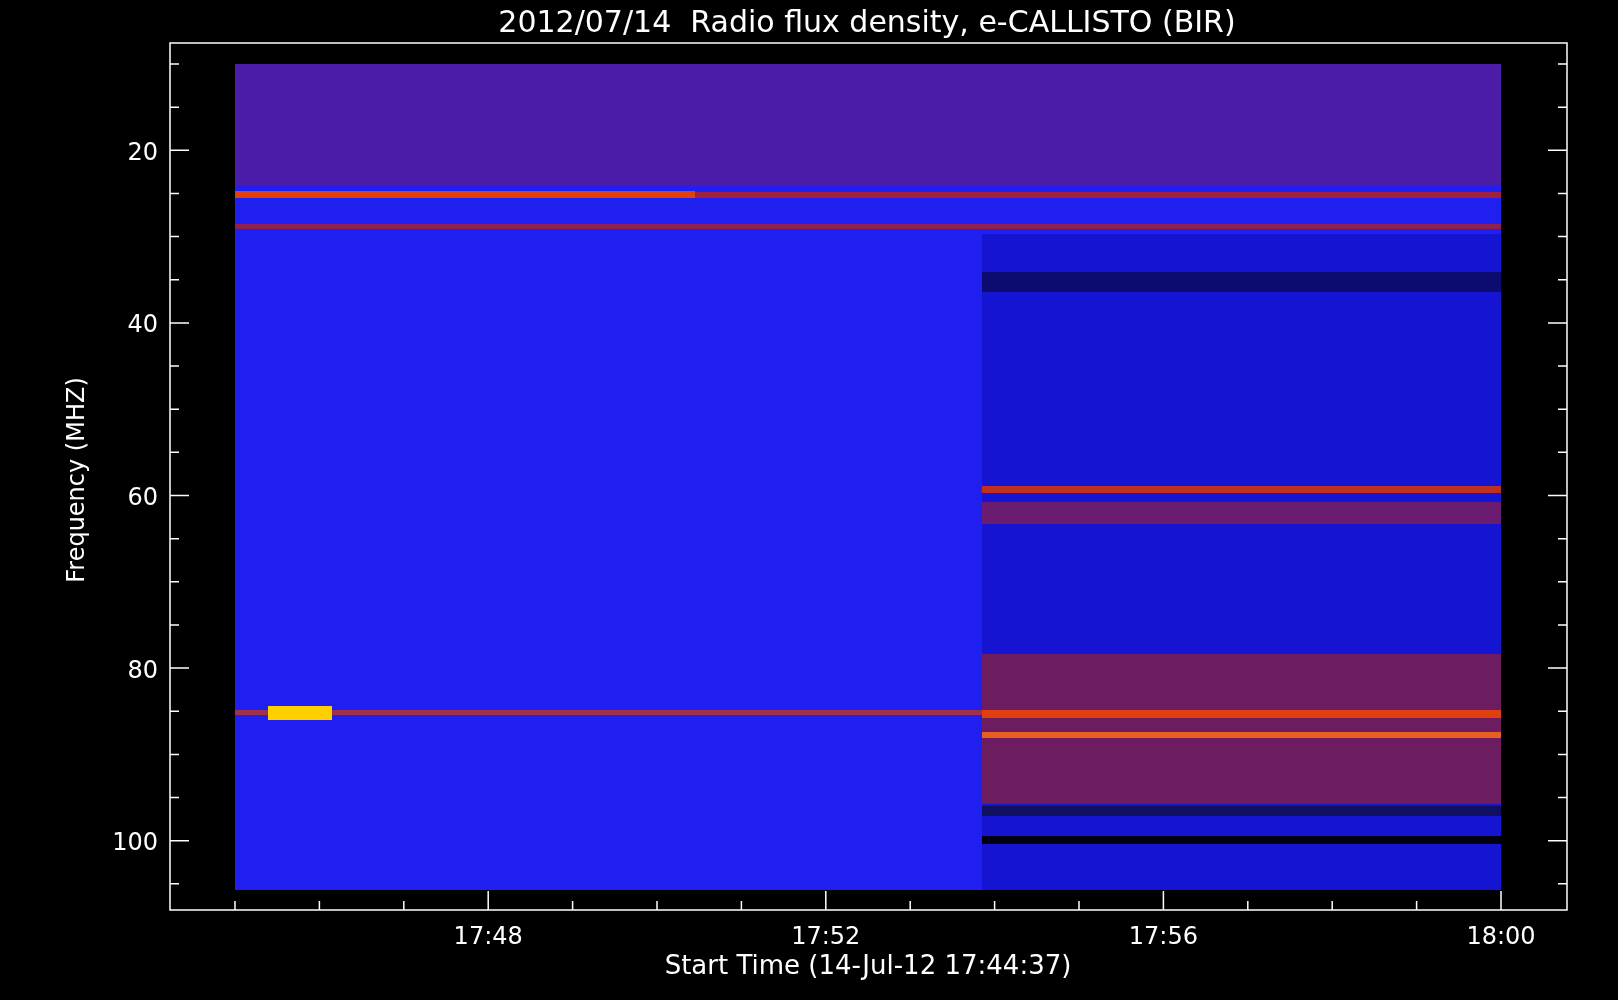  Describe the element at coordinates (488, 936) in the screenshot. I see `x-tick-label: 17:48` at that location.